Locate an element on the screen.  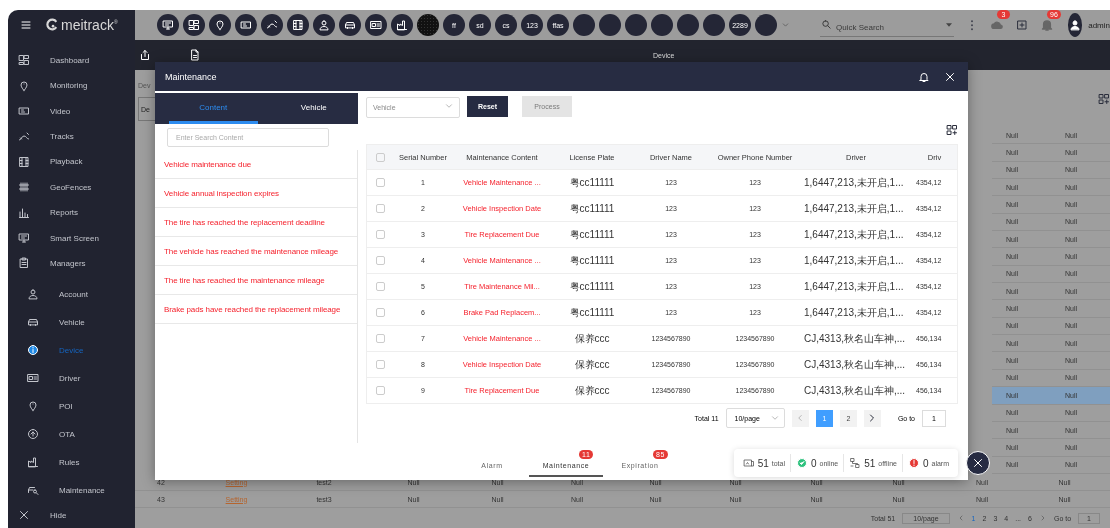
logo-icon is located at coordinates (52, 25).